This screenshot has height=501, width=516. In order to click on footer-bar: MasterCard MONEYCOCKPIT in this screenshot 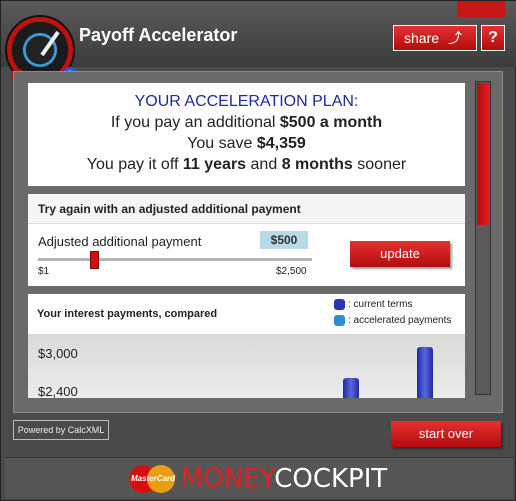, I will do `click(259, 478)`.